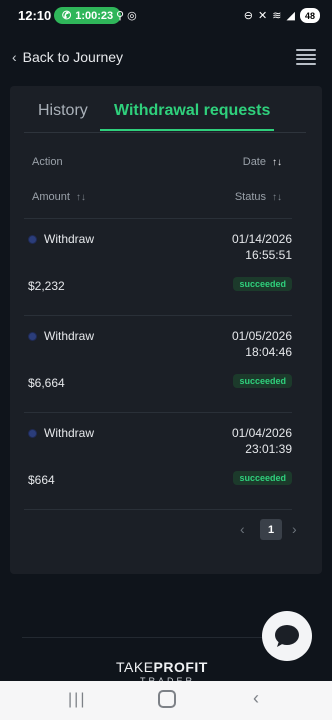 The width and height of the screenshot is (332, 720). What do you see at coordinates (270, 15) in the screenshot?
I see `system-icons: ⊖ ✕ ≋ ◢` at bounding box center [270, 15].